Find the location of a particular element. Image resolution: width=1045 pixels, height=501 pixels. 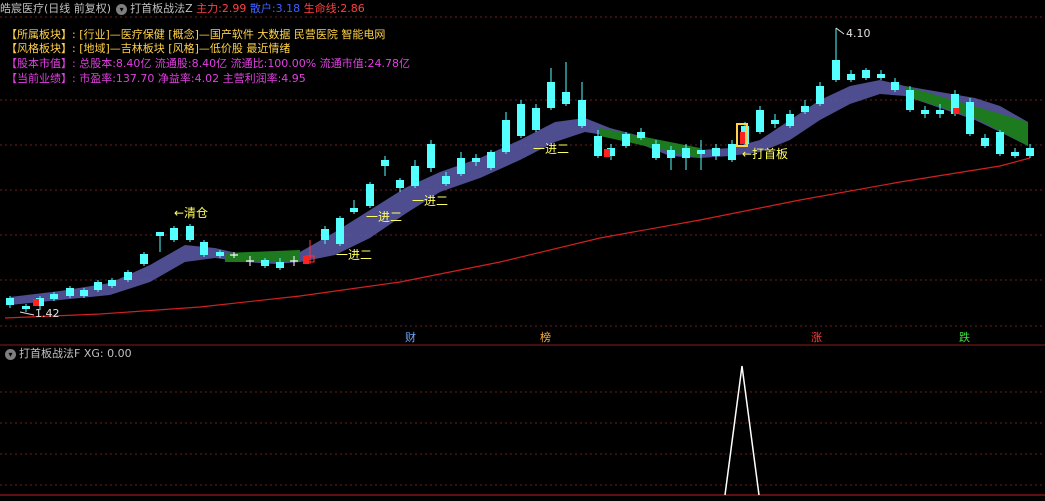

sub-indicator-menu-icon: ▾ is located at coordinates (10, 354).